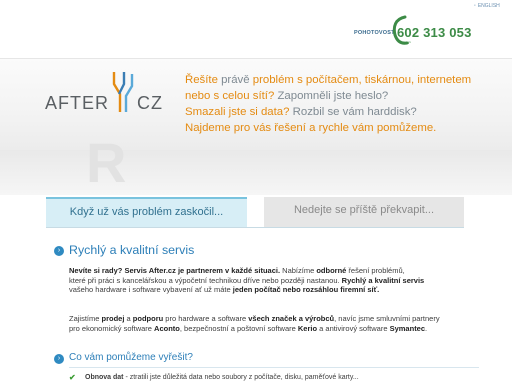 The height and width of the screenshot is (384, 512). What do you see at coordinates (106, 162) in the screenshot?
I see `decorative-letter: R` at bounding box center [106, 162].